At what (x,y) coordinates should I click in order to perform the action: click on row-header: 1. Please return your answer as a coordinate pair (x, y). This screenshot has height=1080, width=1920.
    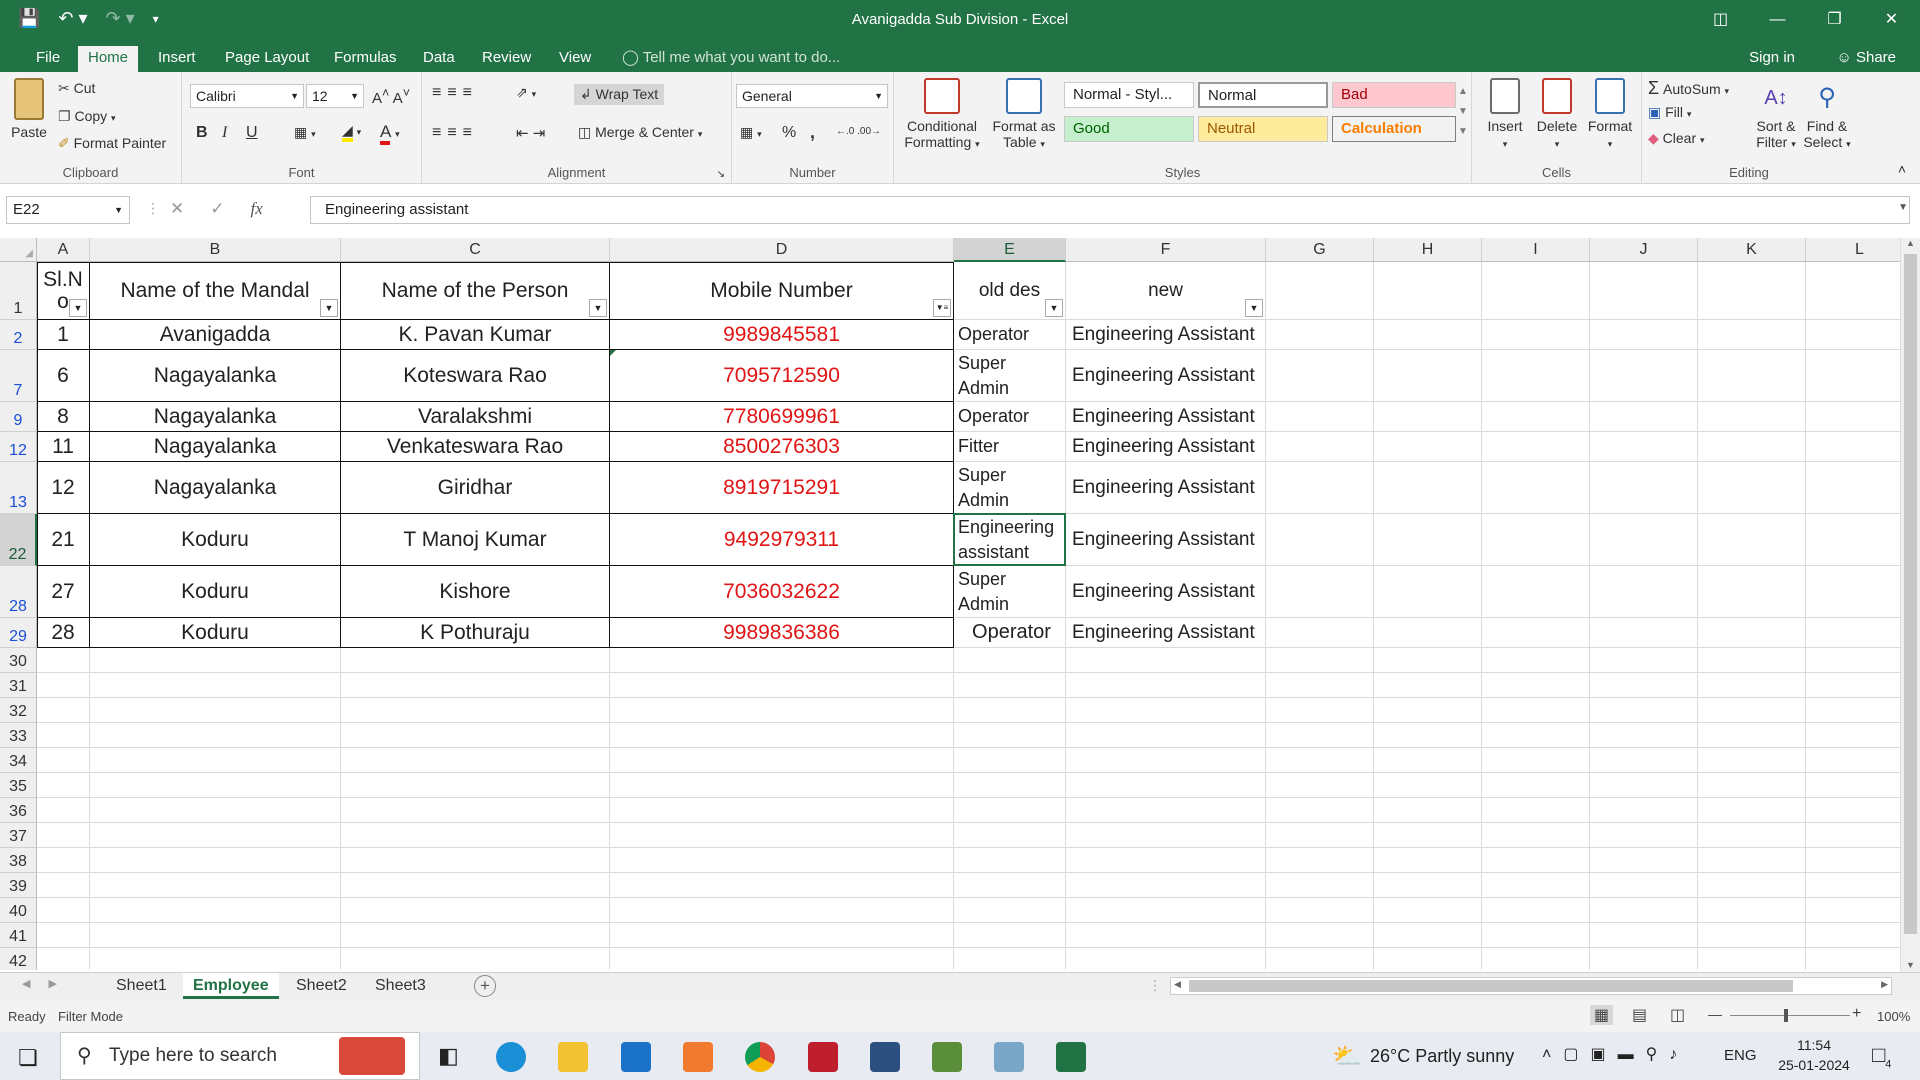
    Looking at the image, I should click on (18, 291).